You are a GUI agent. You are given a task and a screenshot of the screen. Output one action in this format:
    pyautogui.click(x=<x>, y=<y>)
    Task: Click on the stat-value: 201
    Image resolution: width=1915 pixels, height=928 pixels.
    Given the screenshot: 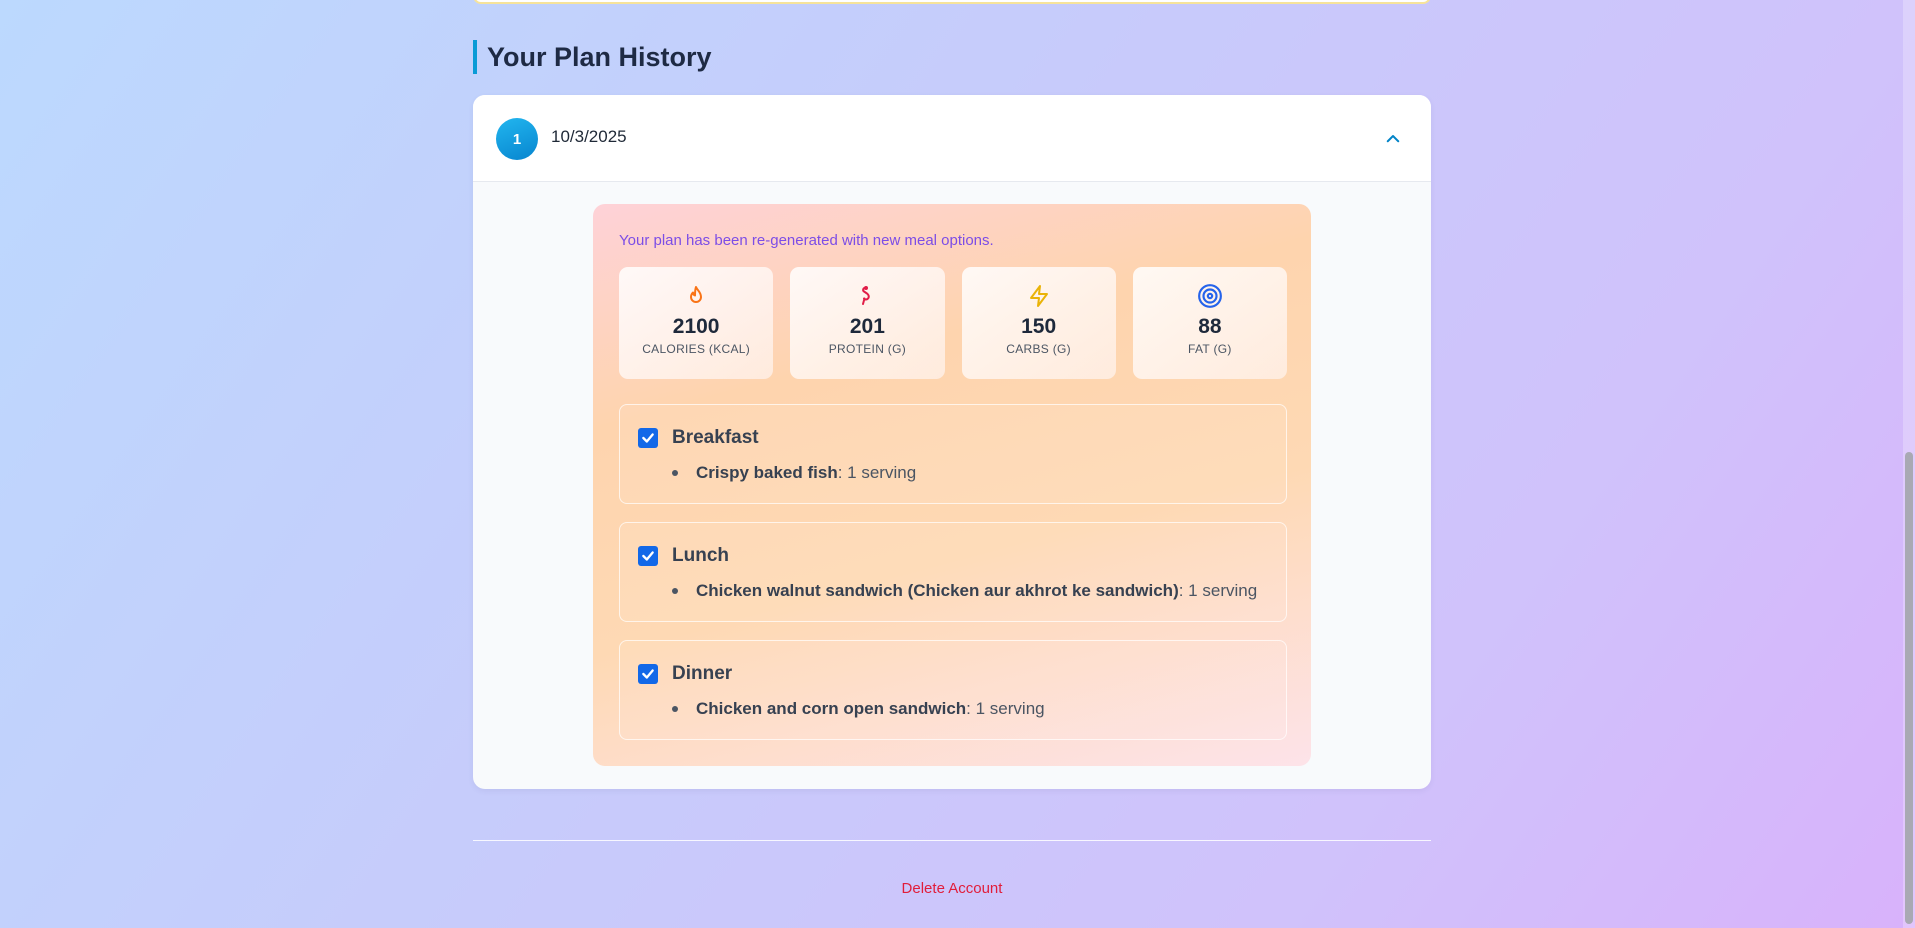 What is the action you would take?
    pyautogui.click(x=867, y=326)
    